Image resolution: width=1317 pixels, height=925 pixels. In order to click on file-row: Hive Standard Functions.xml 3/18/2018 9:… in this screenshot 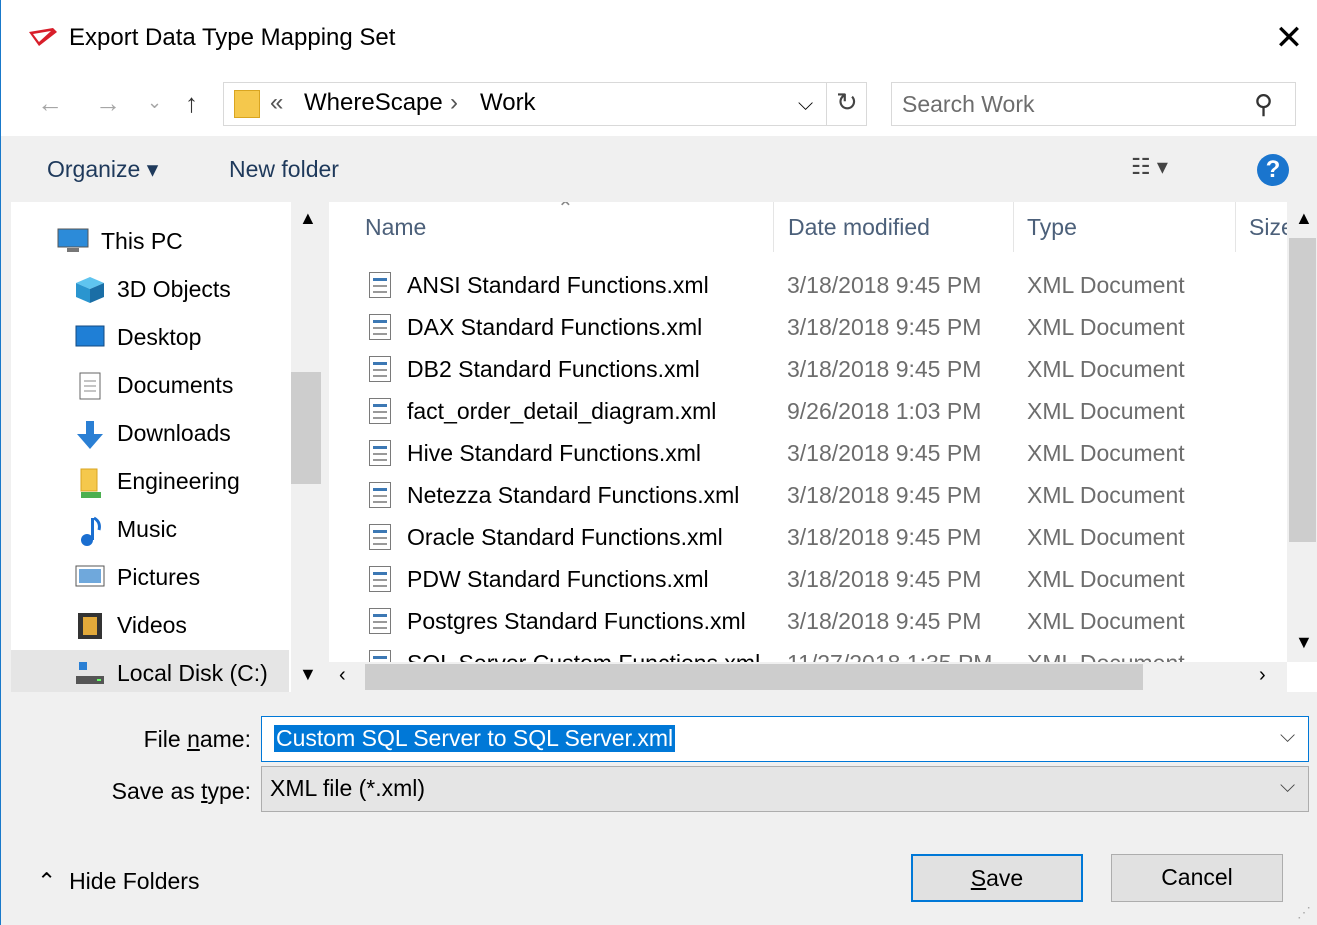, I will do `click(809, 453)`.